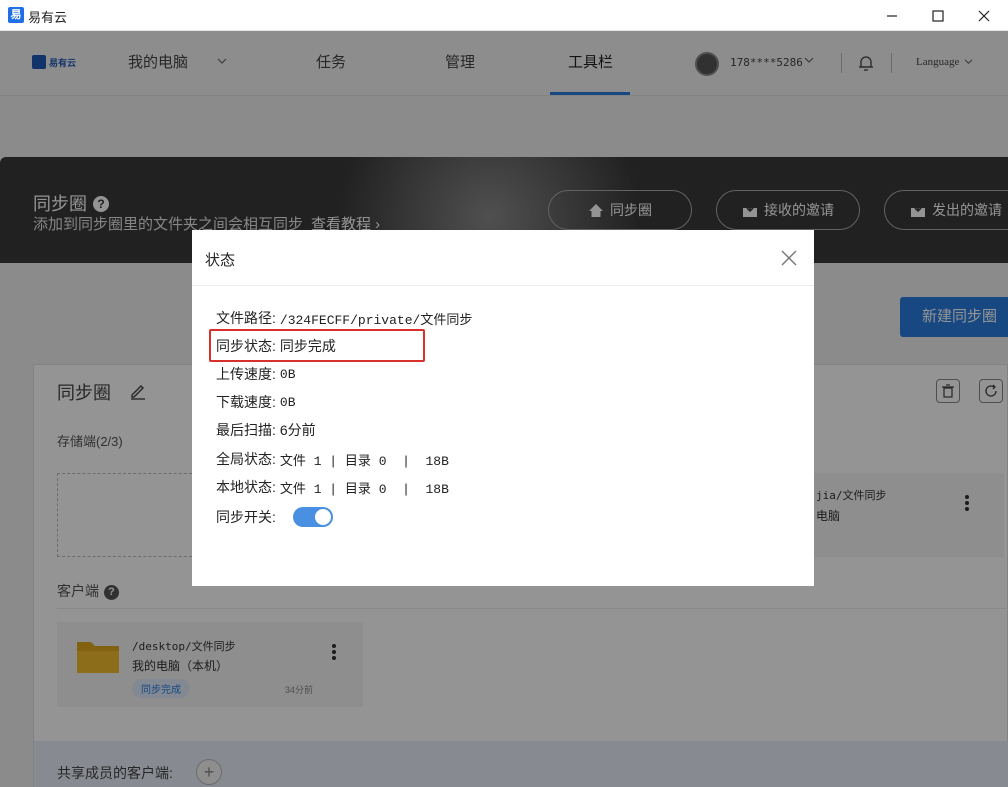  What do you see at coordinates (246, 517) in the screenshot?
I see `row-label: 同步开关:` at bounding box center [246, 517].